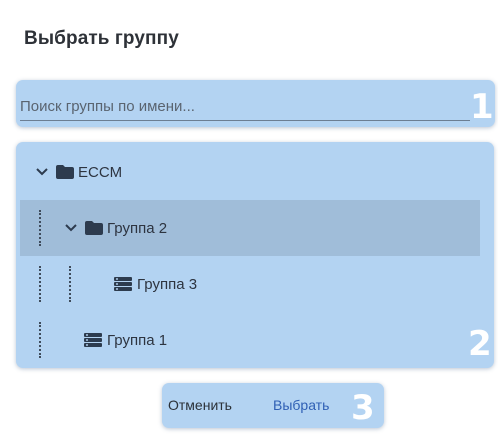 This screenshot has width=498, height=440. What do you see at coordinates (137, 340) in the screenshot?
I see `tree-node-label: Группа 1` at bounding box center [137, 340].